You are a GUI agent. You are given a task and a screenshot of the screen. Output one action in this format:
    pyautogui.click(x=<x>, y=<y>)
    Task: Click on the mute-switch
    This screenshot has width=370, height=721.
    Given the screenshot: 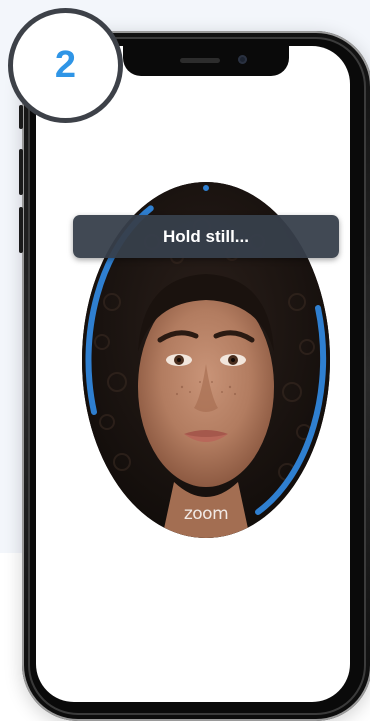 What is the action you would take?
    pyautogui.click(x=21, y=117)
    